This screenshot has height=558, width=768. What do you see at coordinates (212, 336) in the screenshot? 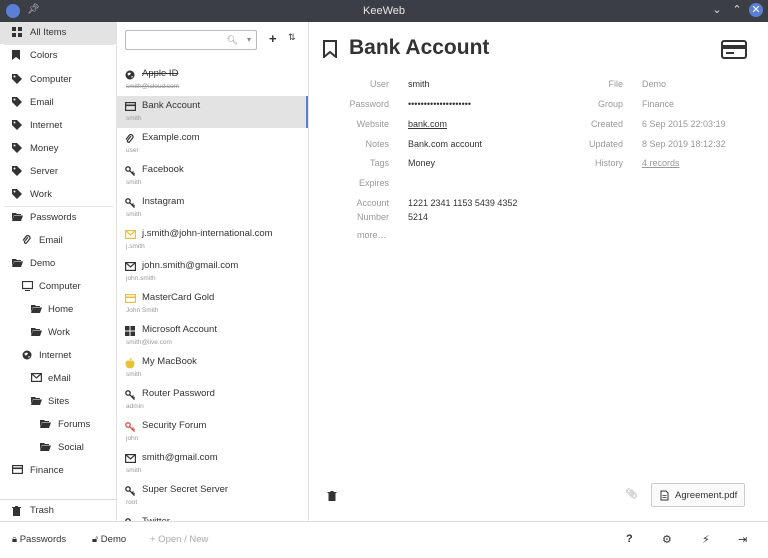
I see `list-item: Microsoft Account smith@live.com` at bounding box center [212, 336].